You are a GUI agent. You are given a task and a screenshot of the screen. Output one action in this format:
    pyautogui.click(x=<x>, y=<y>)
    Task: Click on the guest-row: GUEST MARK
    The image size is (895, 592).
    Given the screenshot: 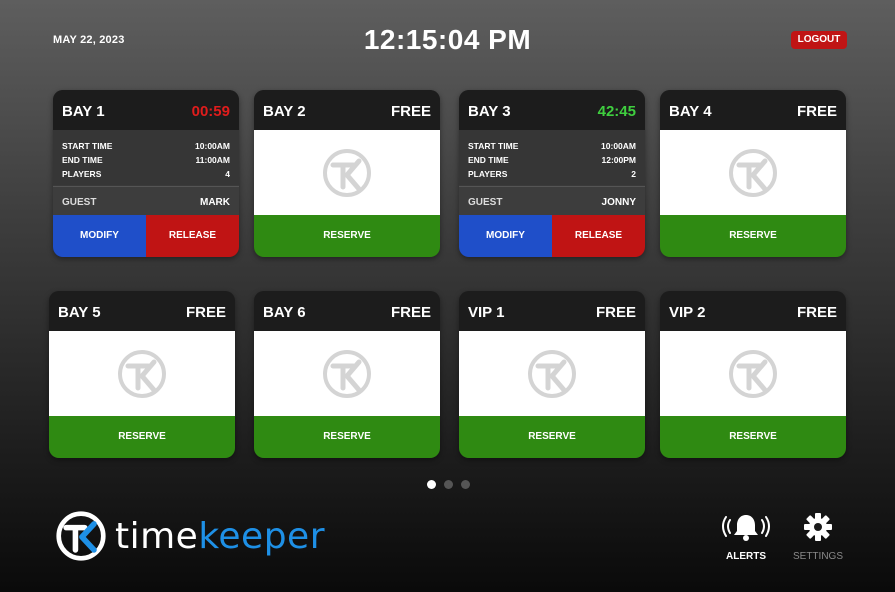 What is the action you would take?
    pyautogui.click(x=146, y=201)
    